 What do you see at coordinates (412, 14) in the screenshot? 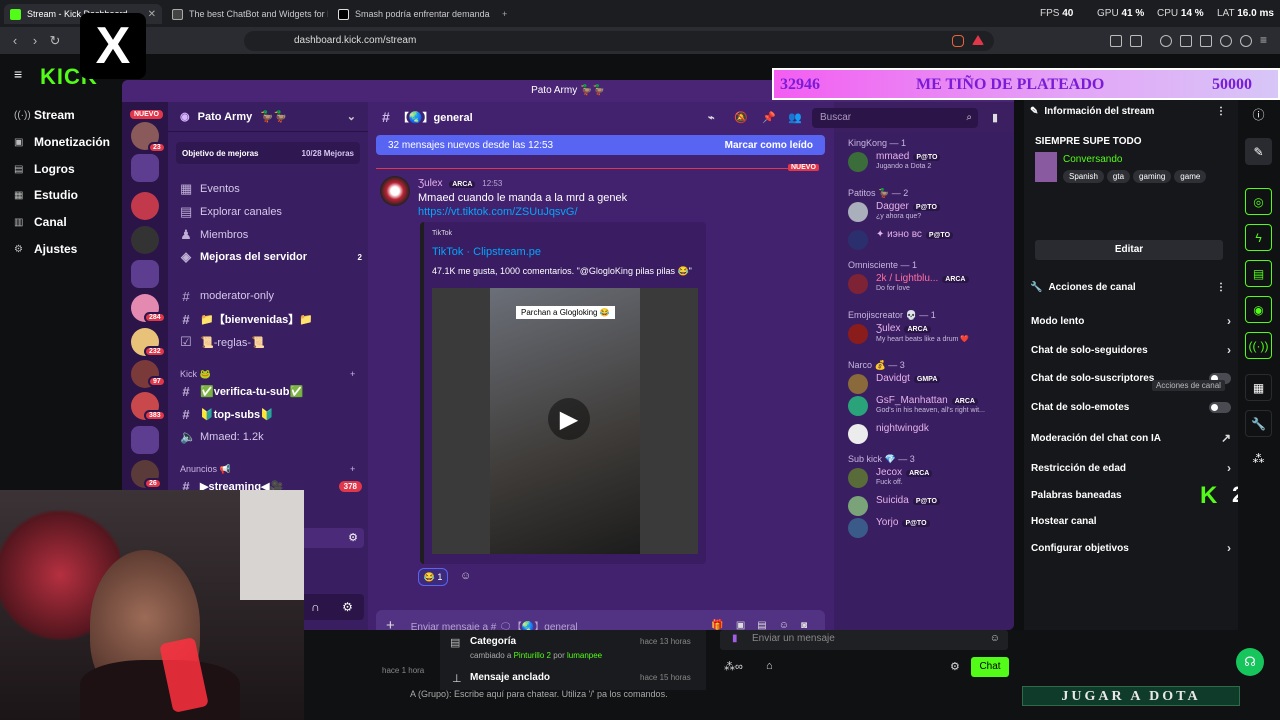
I see `tab-smash: Smash podría enfrentar demanda po ✕` at bounding box center [412, 14].